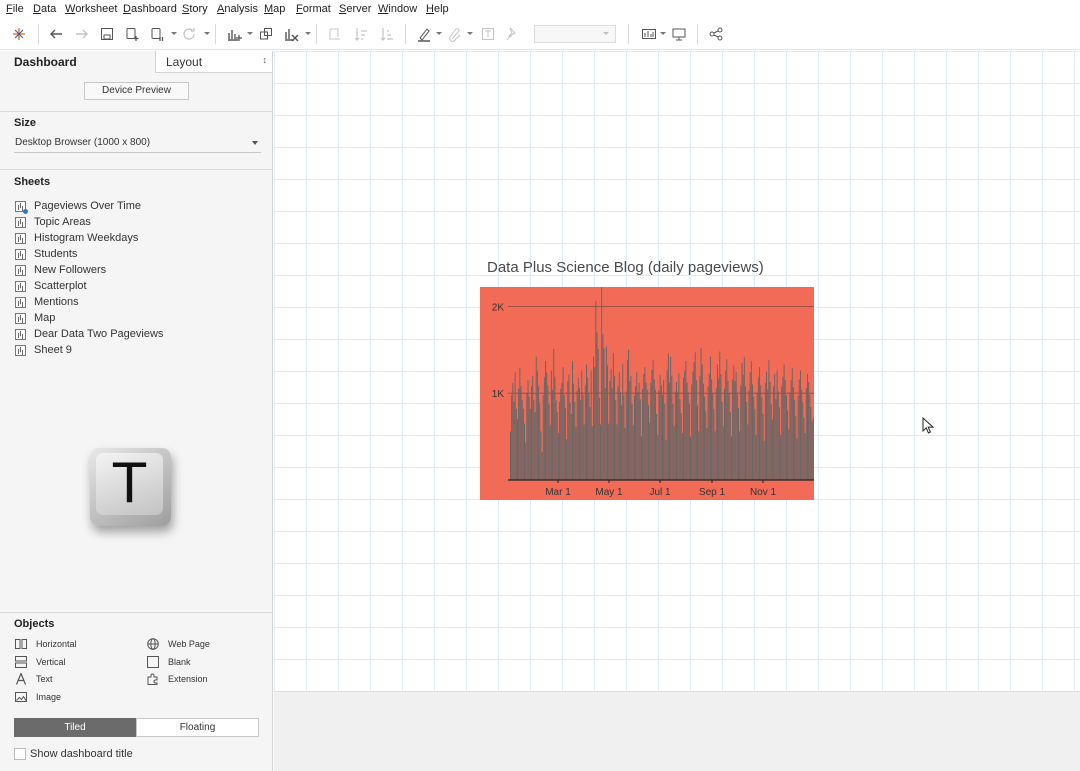  What do you see at coordinates (387, 34) in the screenshot?
I see `sort-descending-icon` at bounding box center [387, 34].